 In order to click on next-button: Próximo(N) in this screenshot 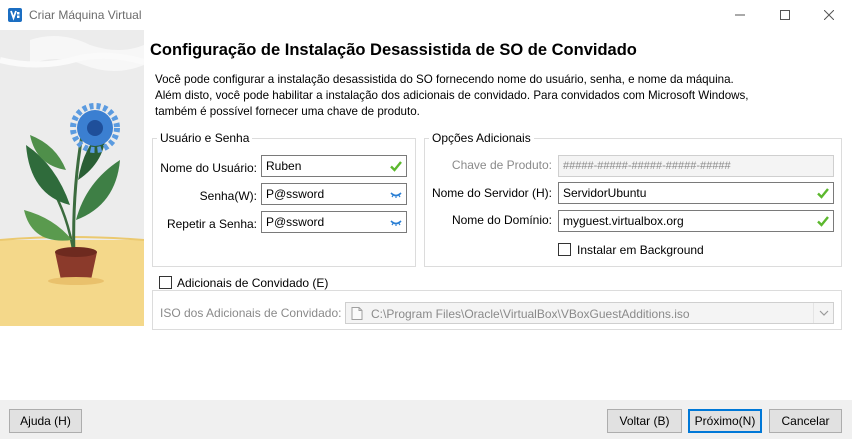, I will do `click(725, 421)`.